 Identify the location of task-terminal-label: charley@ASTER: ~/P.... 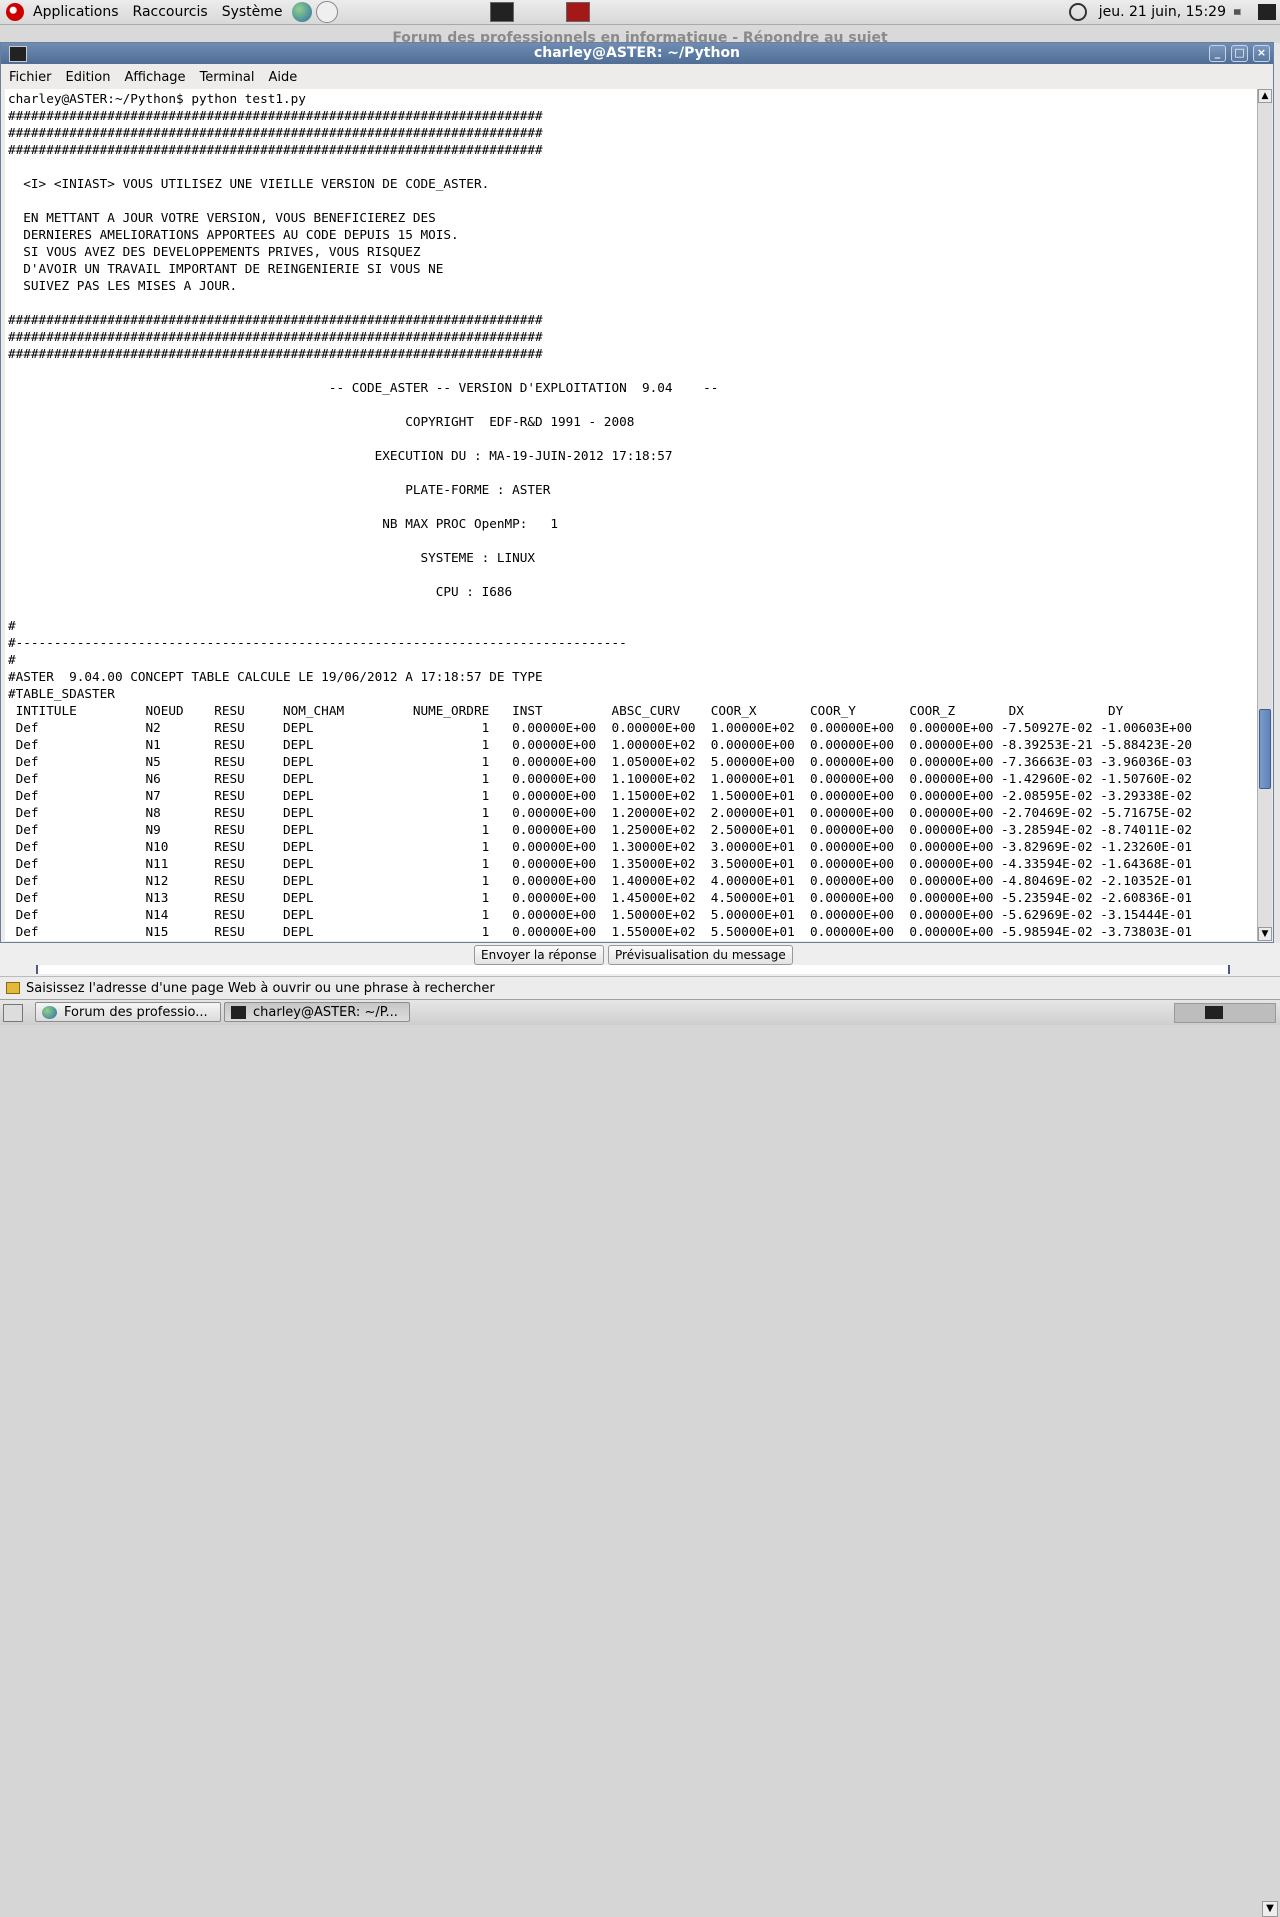
(325, 1012).